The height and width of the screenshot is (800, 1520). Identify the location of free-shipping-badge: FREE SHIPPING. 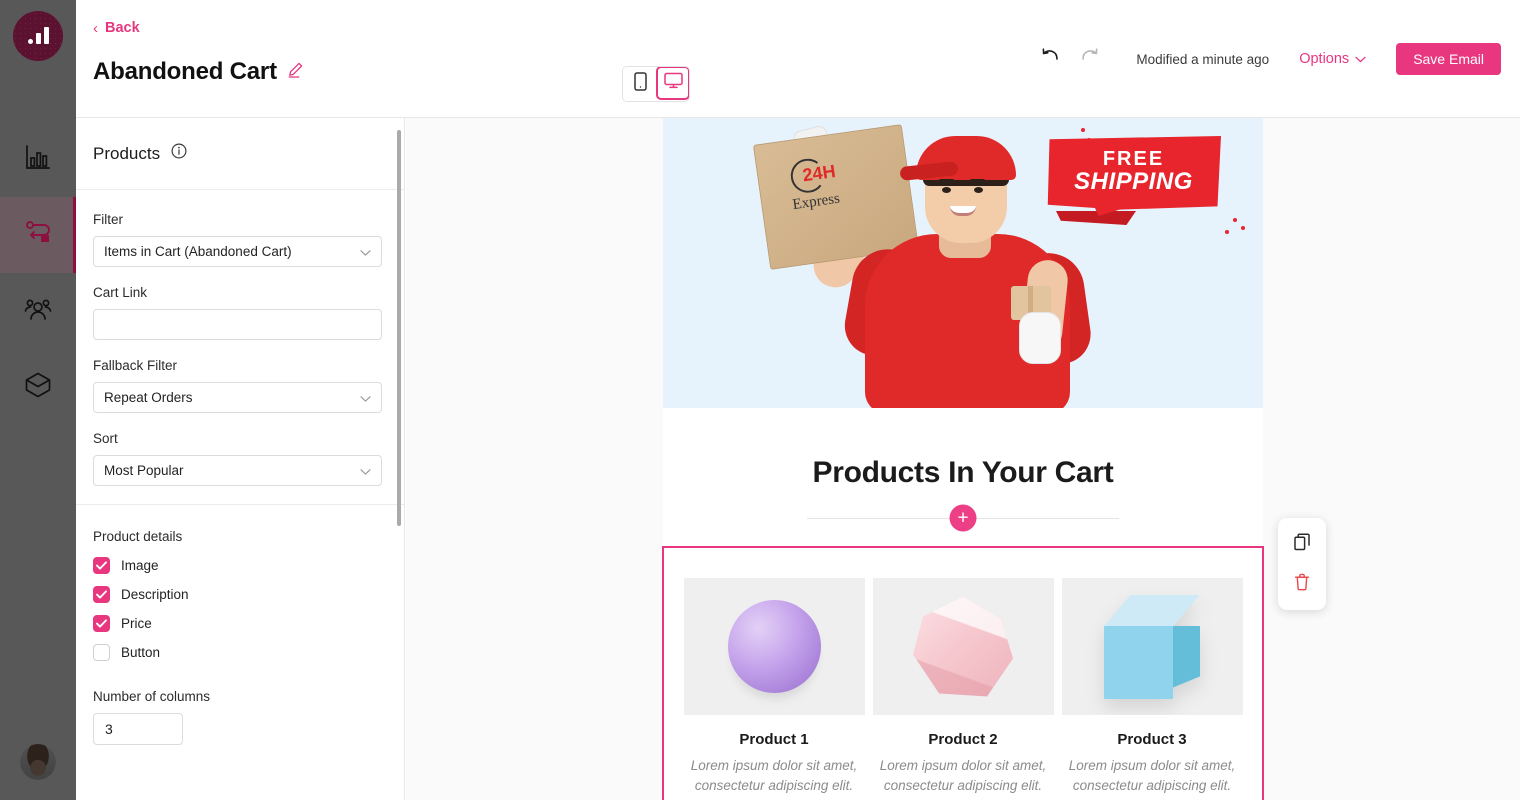
(1133, 180).